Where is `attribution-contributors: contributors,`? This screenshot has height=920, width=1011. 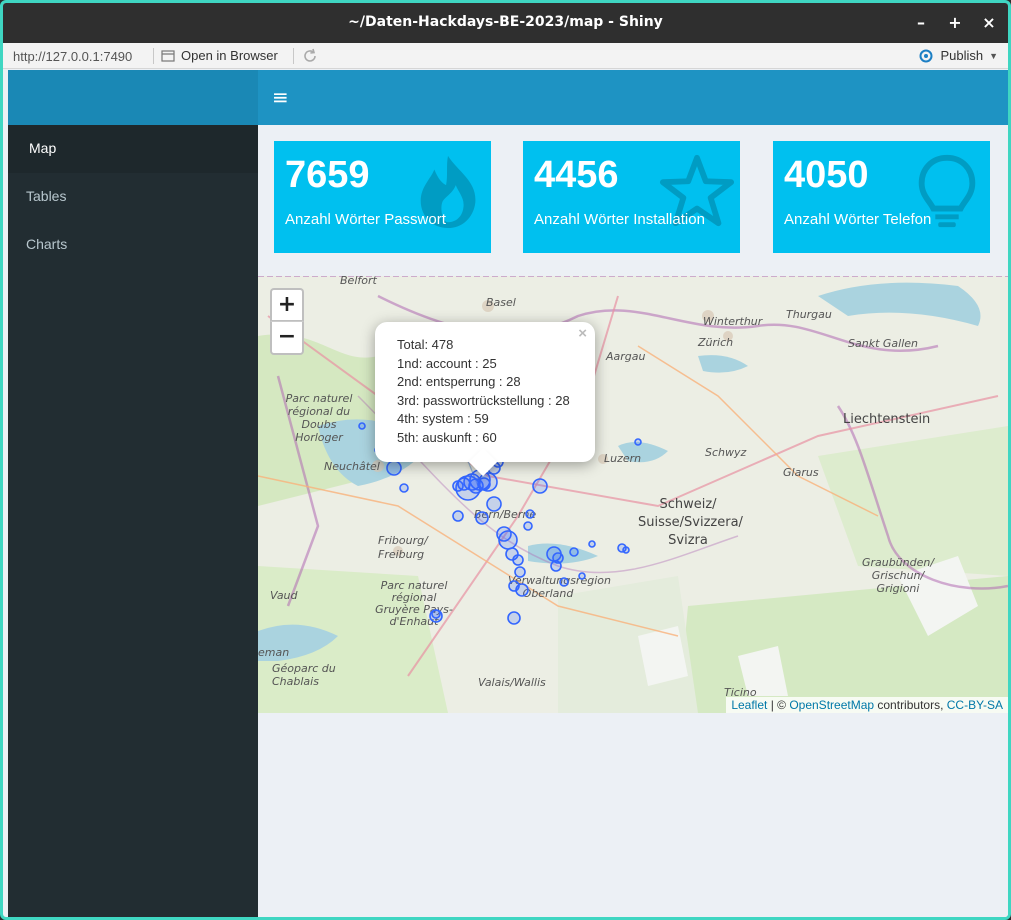
attribution-contributors: contributors, is located at coordinates (910, 705).